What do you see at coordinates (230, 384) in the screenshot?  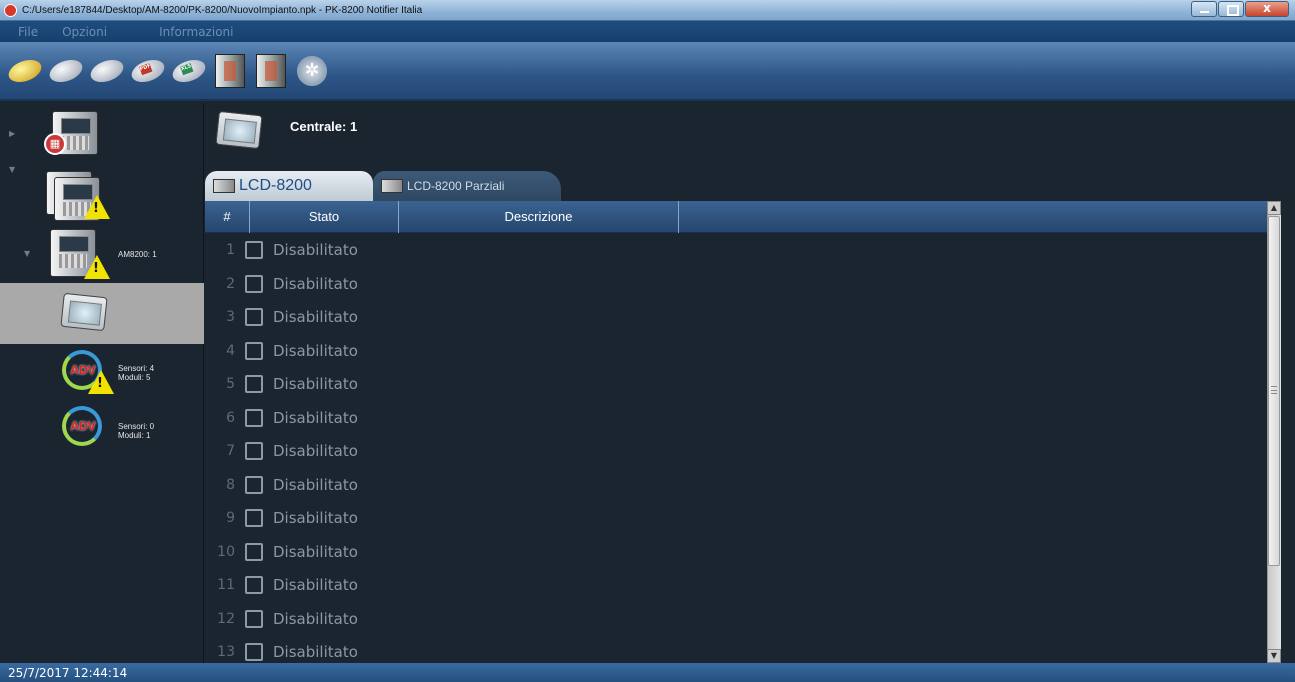 I see `row-number: 5` at bounding box center [230, 384].